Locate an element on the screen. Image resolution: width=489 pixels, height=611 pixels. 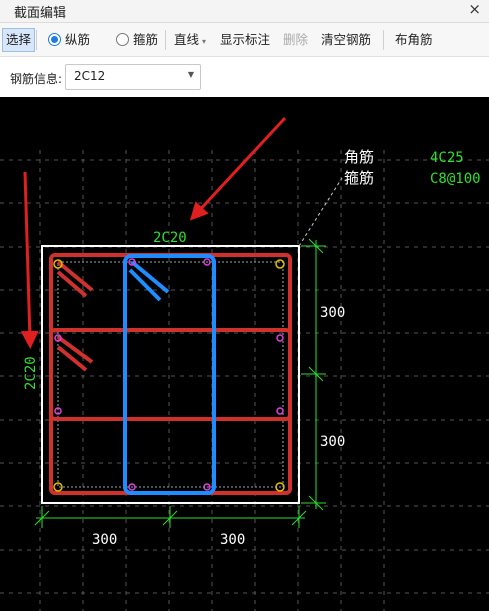
line-dropdown: 直线 ▾ is located at coordinates (190, 40).